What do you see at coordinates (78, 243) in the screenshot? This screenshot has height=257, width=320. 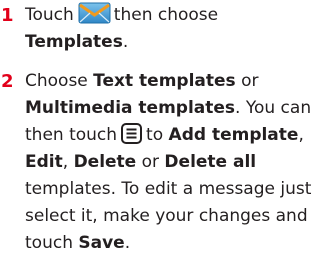 I see `step-2-line-7: touch Save.` at bounding box center [78, 243].